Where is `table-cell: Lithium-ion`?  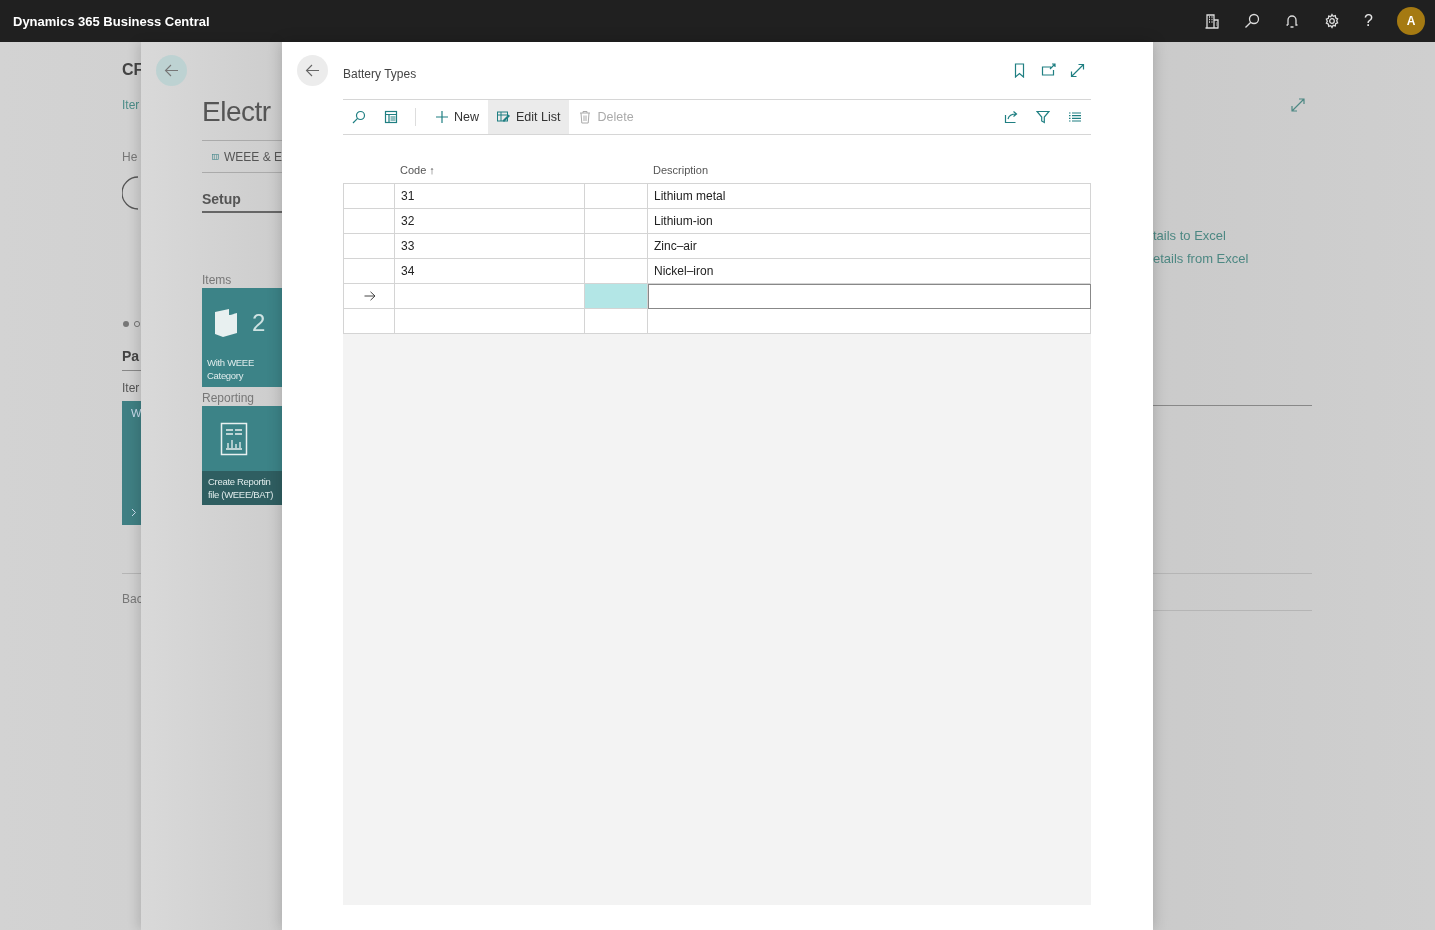
table-cell: Lithium-ion is located at coordinates (869, 221).